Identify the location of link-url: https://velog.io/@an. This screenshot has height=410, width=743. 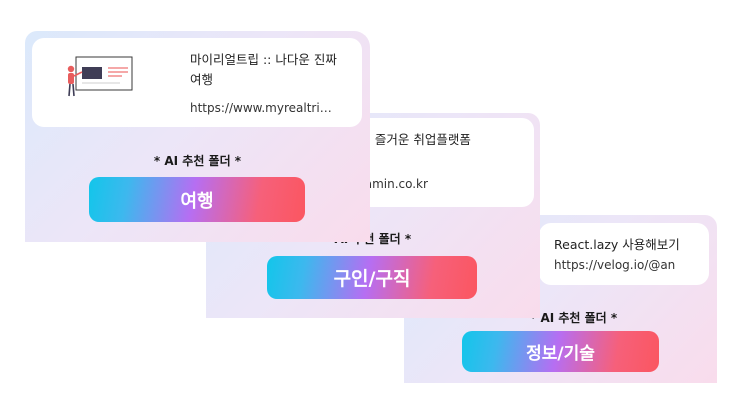
(615, 265).